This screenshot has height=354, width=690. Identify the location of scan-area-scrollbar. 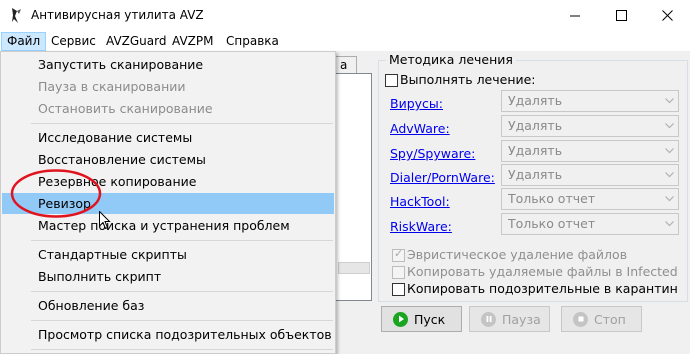
(354, 268).